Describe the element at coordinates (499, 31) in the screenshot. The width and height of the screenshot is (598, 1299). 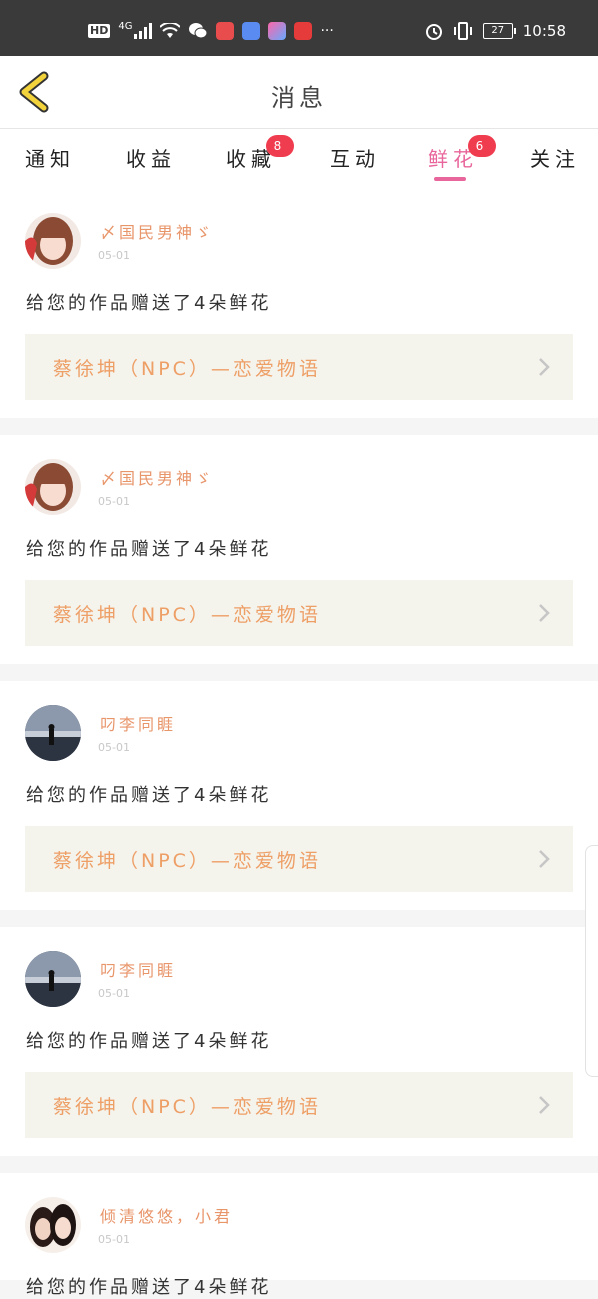
I see `battery-icon: 27` at that location.